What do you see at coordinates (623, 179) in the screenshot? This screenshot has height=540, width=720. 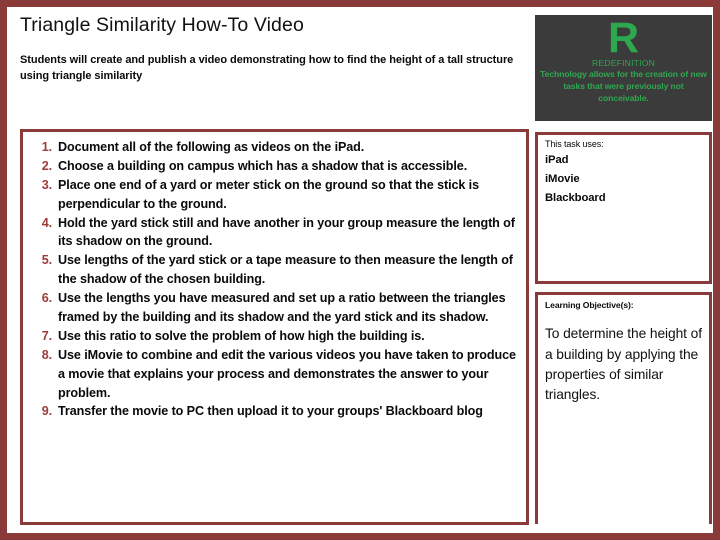 I see `tools-item-list: iPad iMovie Blackboard` at bounding box center [623, 179].